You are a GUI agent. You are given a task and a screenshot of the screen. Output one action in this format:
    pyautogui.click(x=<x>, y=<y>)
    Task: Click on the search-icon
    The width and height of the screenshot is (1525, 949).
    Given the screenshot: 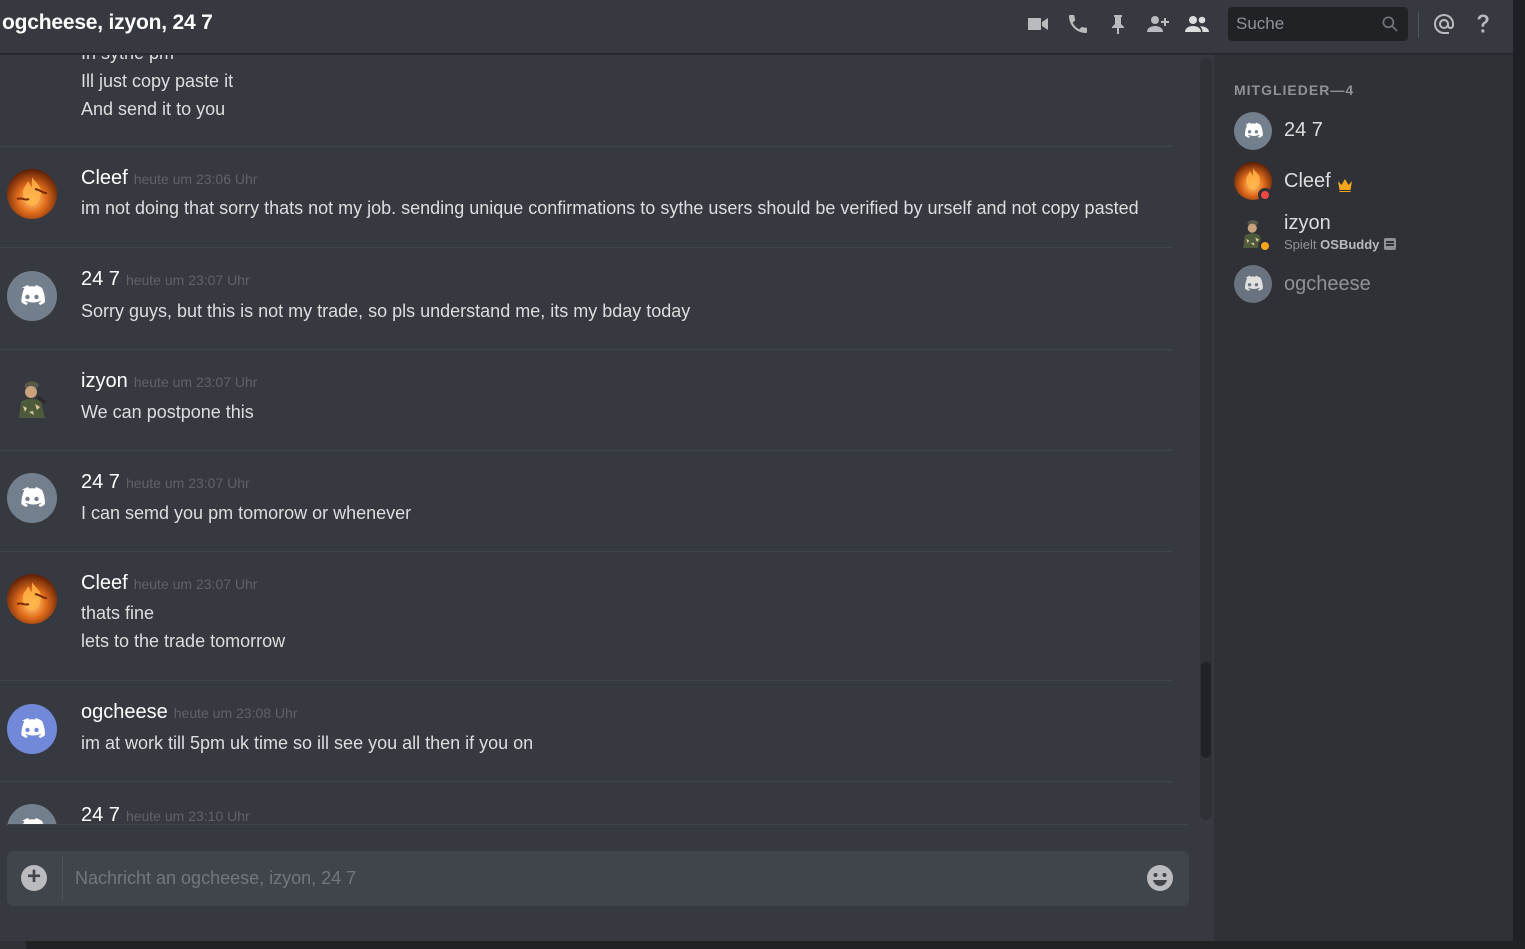 What is the action you would take?
    pyautogui.click(x=1390, y=24)
    